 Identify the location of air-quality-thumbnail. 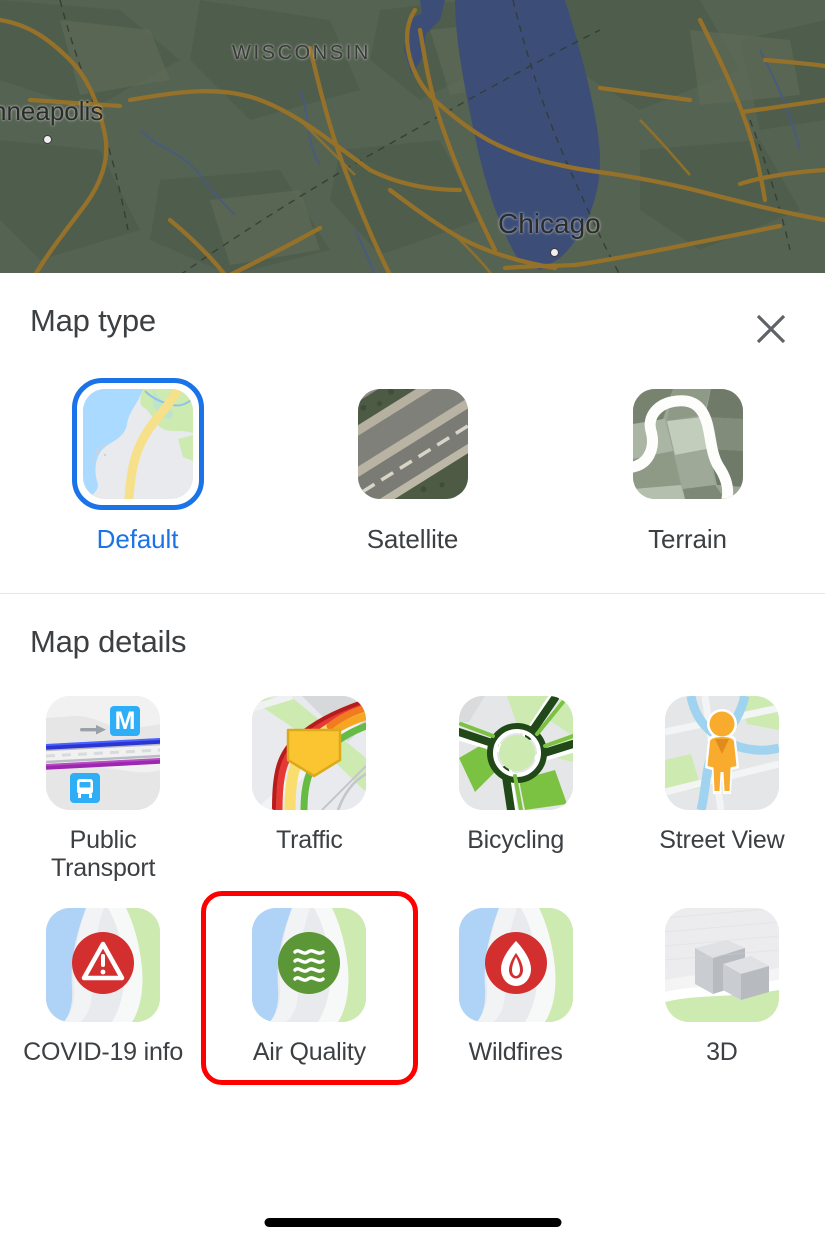
(309, 965).